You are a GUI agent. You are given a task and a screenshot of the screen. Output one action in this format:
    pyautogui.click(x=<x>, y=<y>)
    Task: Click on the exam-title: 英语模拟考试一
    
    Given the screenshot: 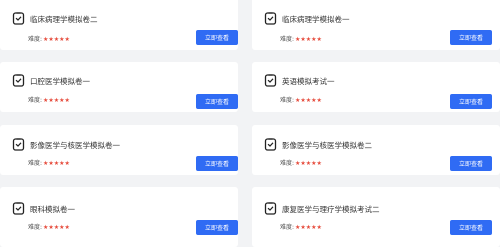 What is the action you would take?
    pyautogui.click(x=308, y=81)
    